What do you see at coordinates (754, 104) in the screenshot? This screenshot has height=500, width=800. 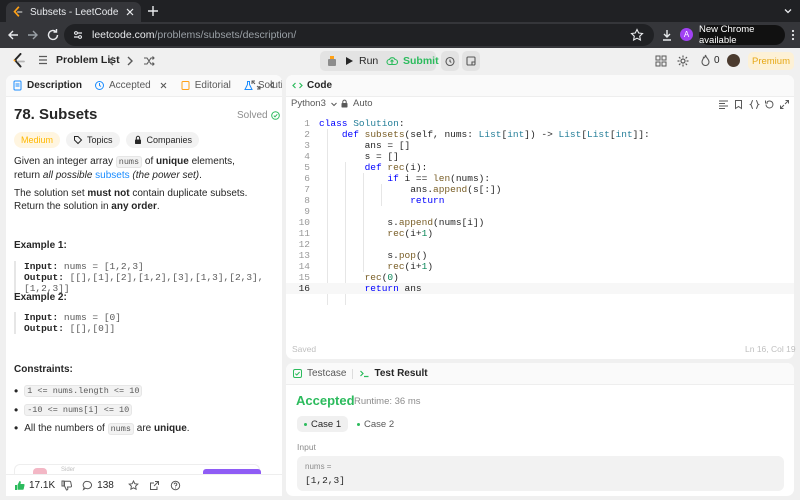 I see `braces-icon` at bounding box center [754, 104].